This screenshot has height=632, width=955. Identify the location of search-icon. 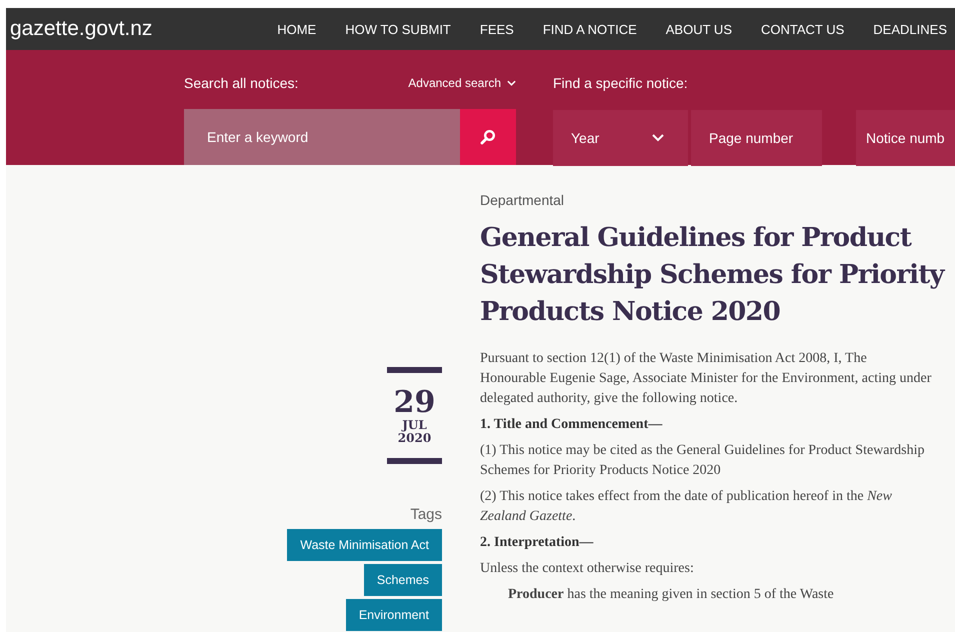
(488, 137).